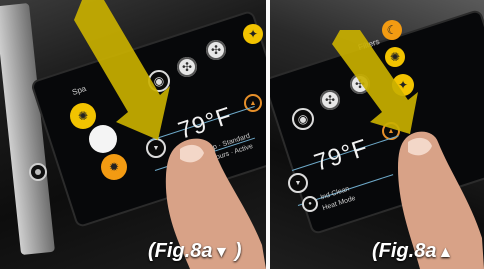 The height and width of the screenshot is (269, 484). Describe the element at coordinates (375, 82) in the screenshot. I see `up-arrow-icon` at that location.